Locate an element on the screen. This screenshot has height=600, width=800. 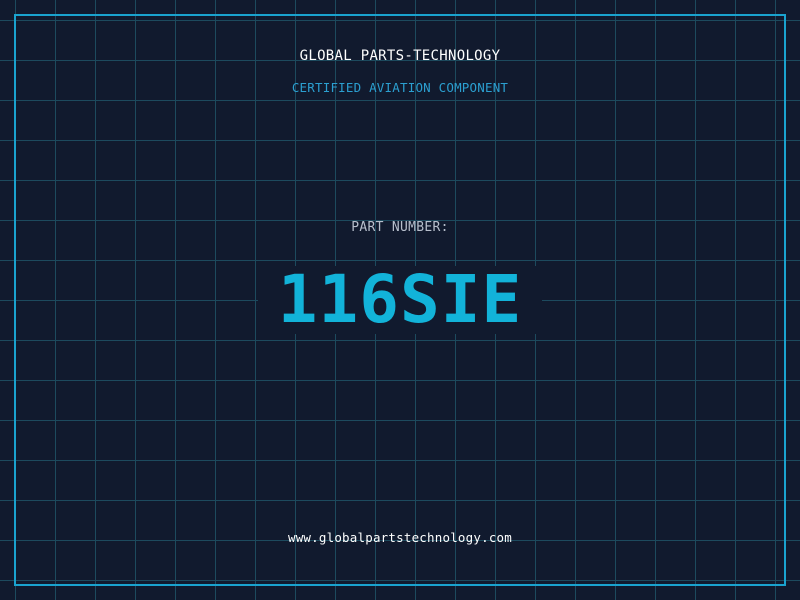
brand-name: GLOBAL PARTS-TECHNOLOGY is located at coordinates (400, 56).